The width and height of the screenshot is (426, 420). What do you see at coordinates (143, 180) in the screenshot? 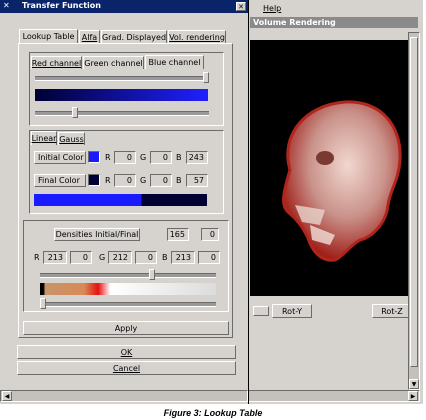
I see `final-g-label: G` at bounding box center [143, 180].